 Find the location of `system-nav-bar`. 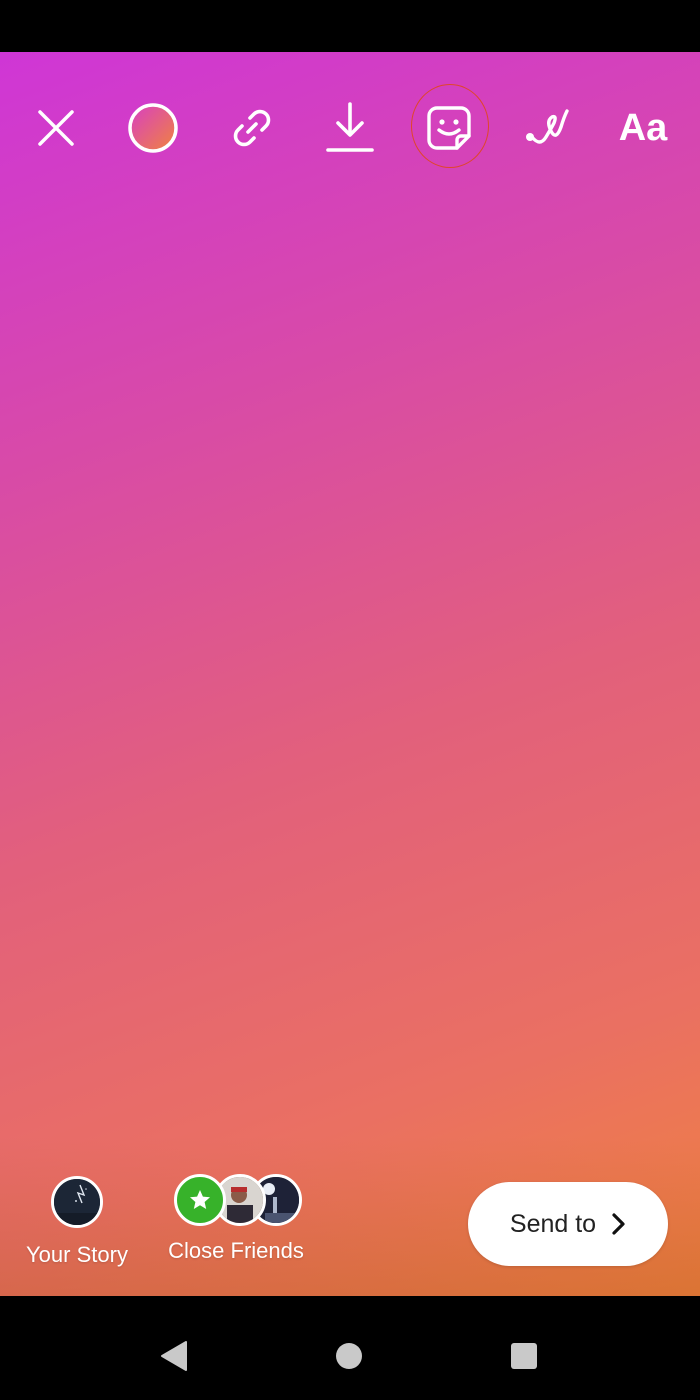

system-nav-bar is located at coordinates (350, 1348).